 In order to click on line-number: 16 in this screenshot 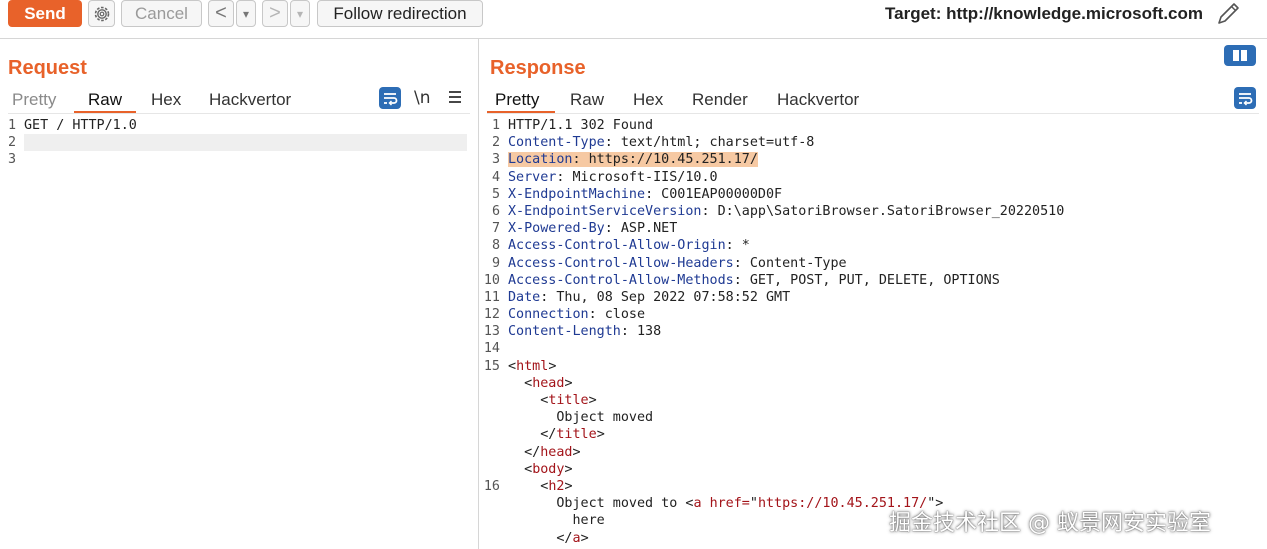, I will do `click(491, 486)`.